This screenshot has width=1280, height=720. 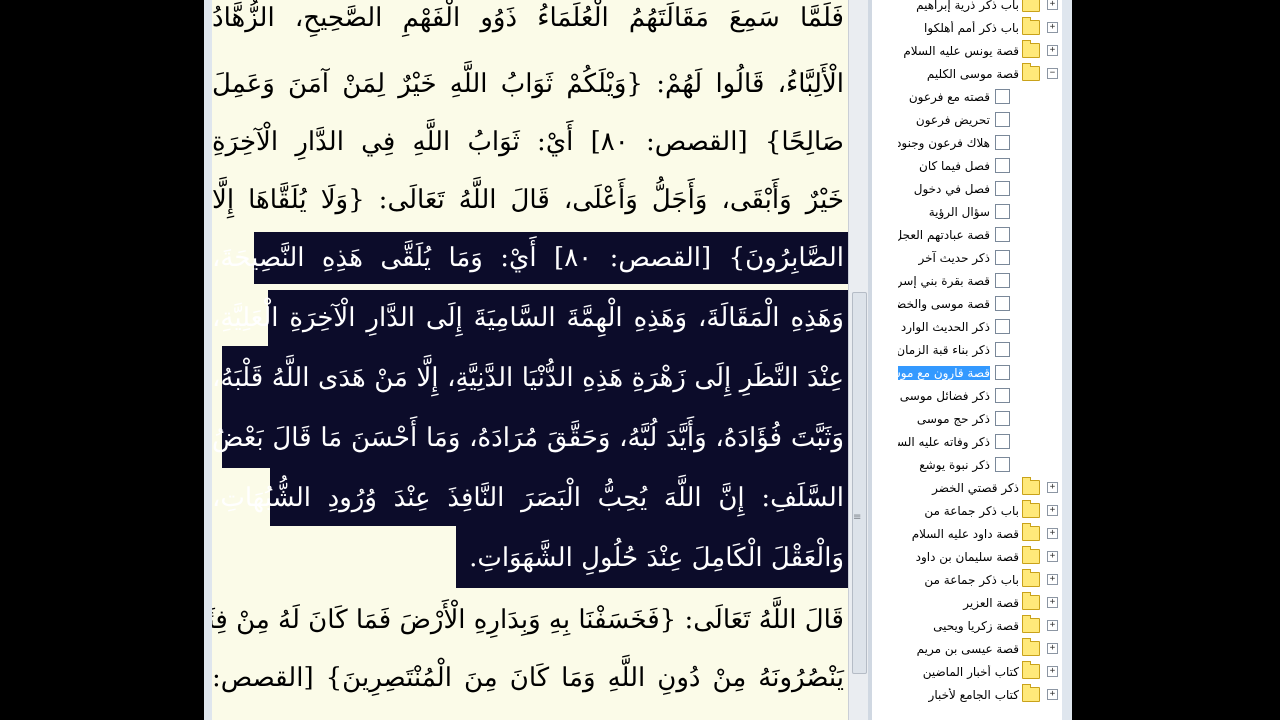 I want to click on tree-leaf-item: قصة عبادتهم العجل, so click(x=954, y=234).